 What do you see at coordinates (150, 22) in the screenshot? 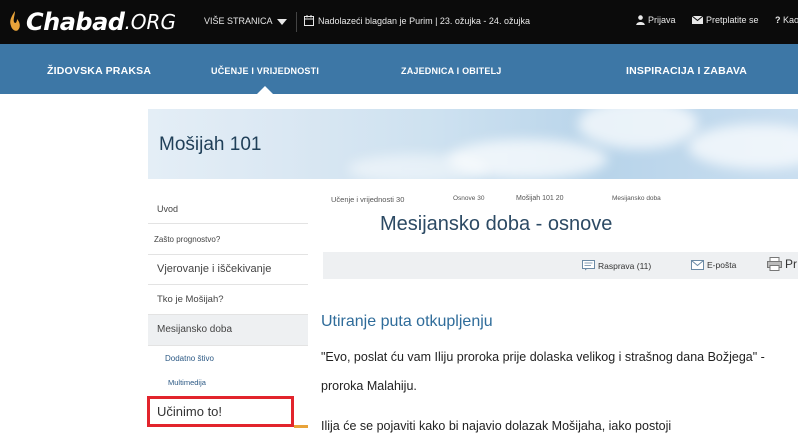
I see `logo-suffix: .ORG` at bounding box center [150, 22].